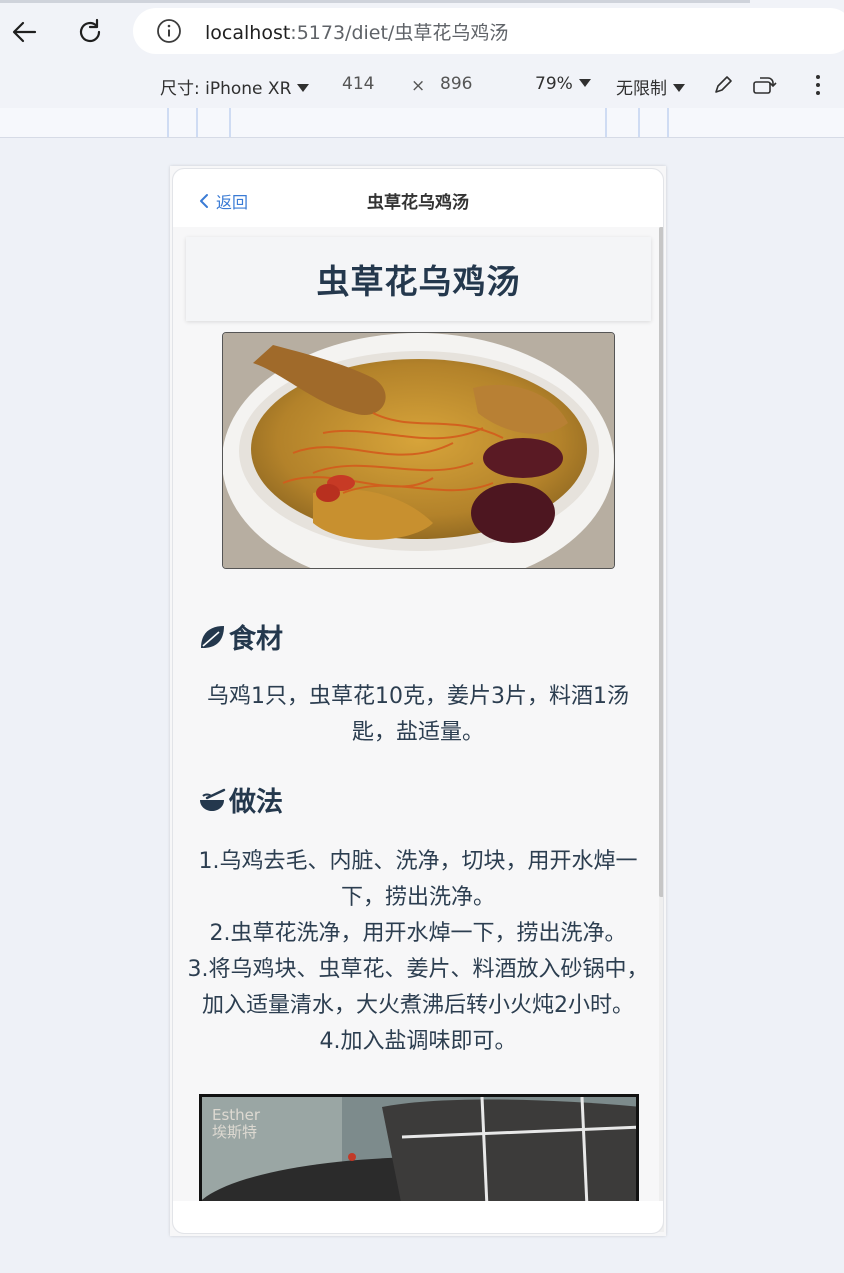 The image size is (844, 1273). I want to click on app-header: 返回 虫草花乌鸡汤, so click(418, 198).